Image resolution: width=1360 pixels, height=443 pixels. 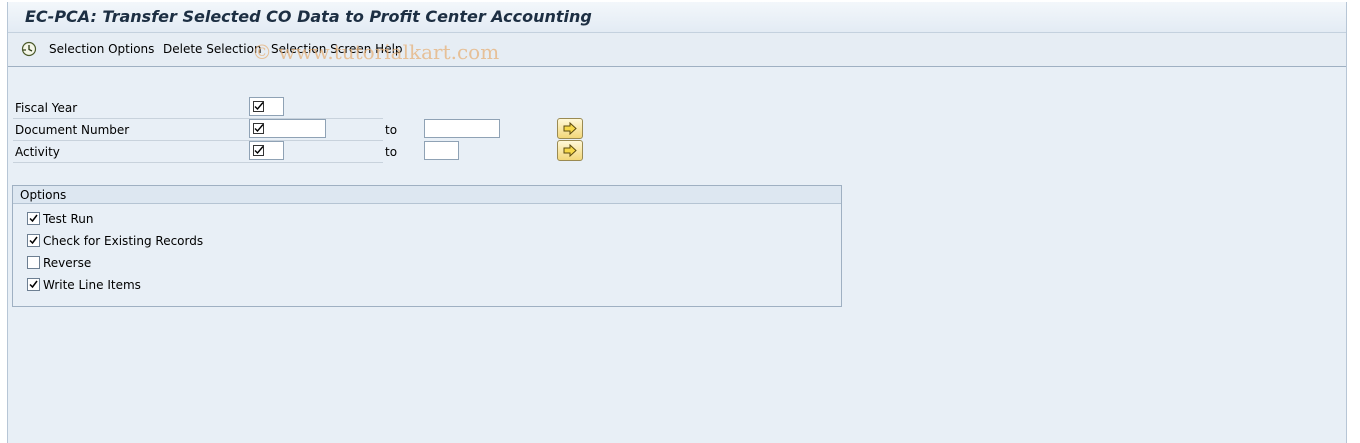 I want to click on options-group-title: Options, so click(x=43, y=195).